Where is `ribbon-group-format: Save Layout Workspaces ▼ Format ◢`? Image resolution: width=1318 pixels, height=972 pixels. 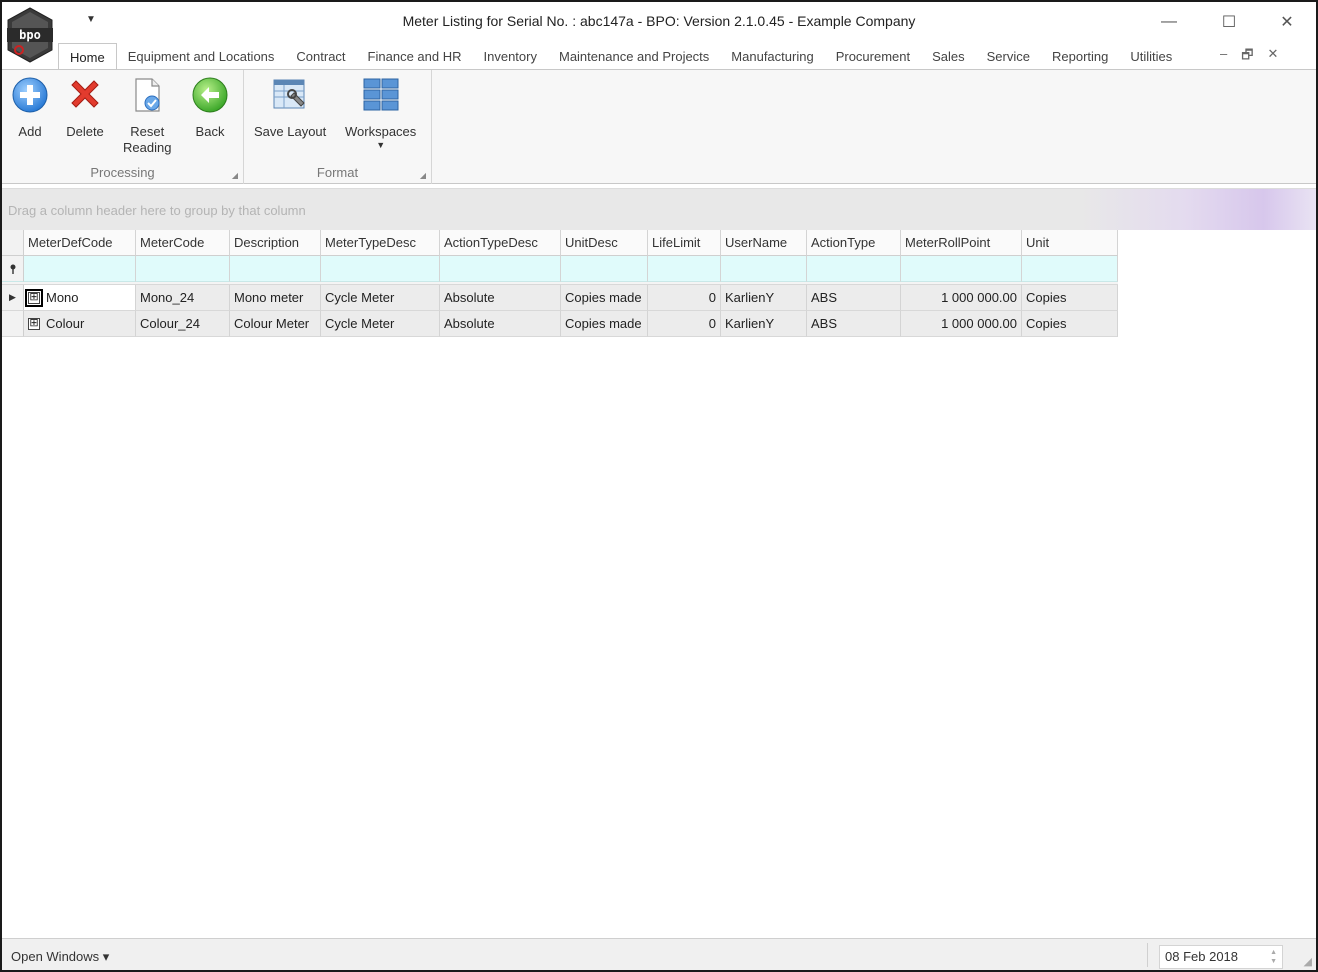 ribbon-group-format: Save Layout Workspaces ▼ Format ◢ is located at coordinates (338, 127).